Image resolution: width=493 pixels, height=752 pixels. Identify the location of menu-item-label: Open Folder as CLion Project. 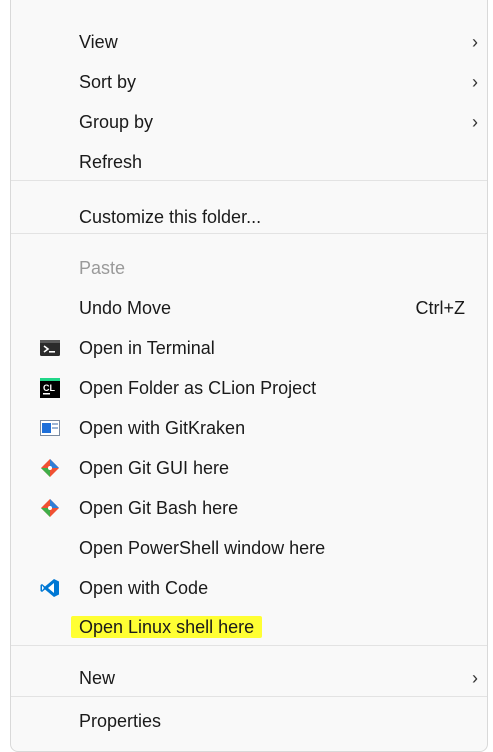
(198, 388).